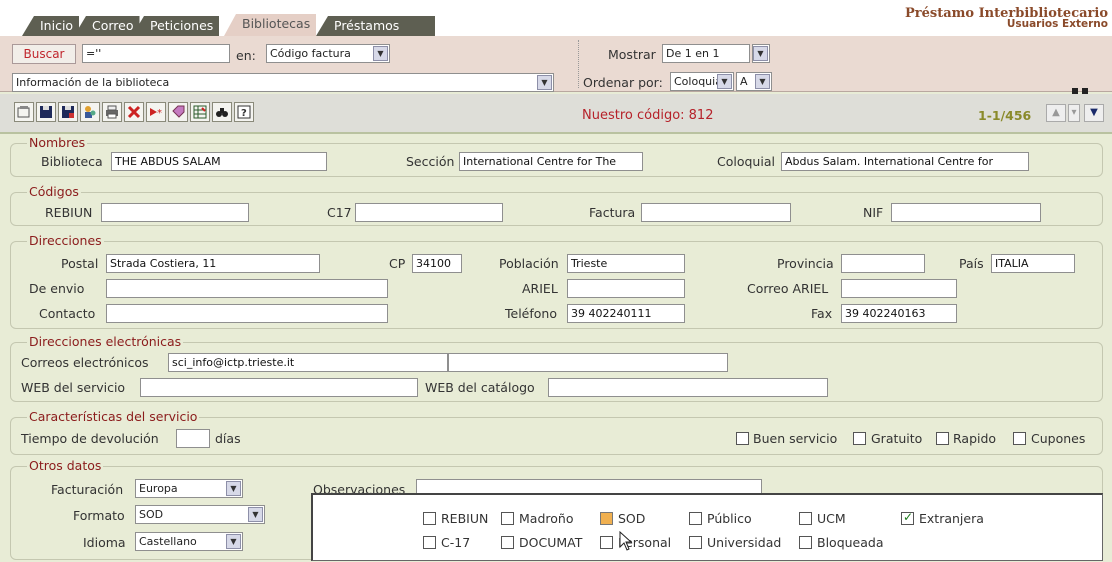 The width and height of the screenshot is (1112, 562). What do you see at coordinates (44, 54) in the screenshot?
I see `search-button: Buscar` at bounding box center [44, 54].